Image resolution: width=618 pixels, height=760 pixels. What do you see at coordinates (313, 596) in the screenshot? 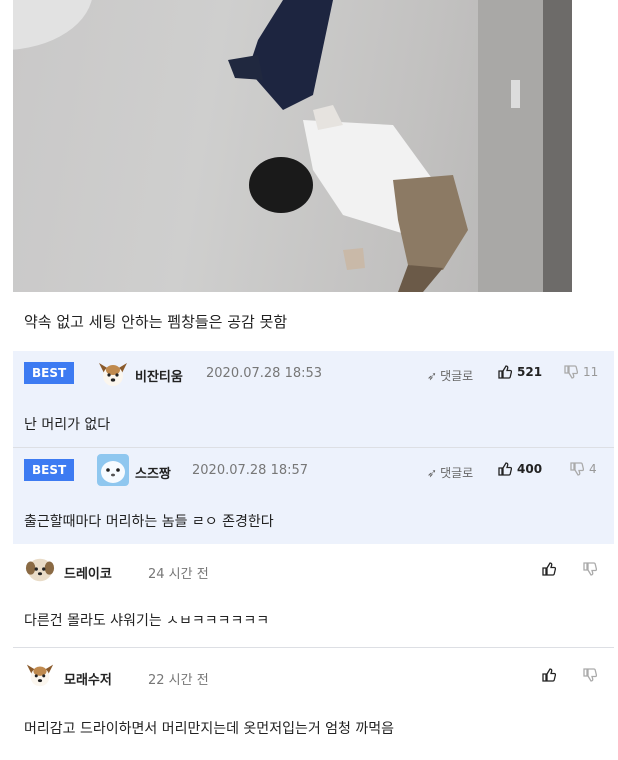
I see `comment-item: 드레이코 24 시간 전 다른건 몰라도 샤워기는 ㅅㅂㅋㅋㅋㅋㅋㅋ` at bounding box center [313, 596].